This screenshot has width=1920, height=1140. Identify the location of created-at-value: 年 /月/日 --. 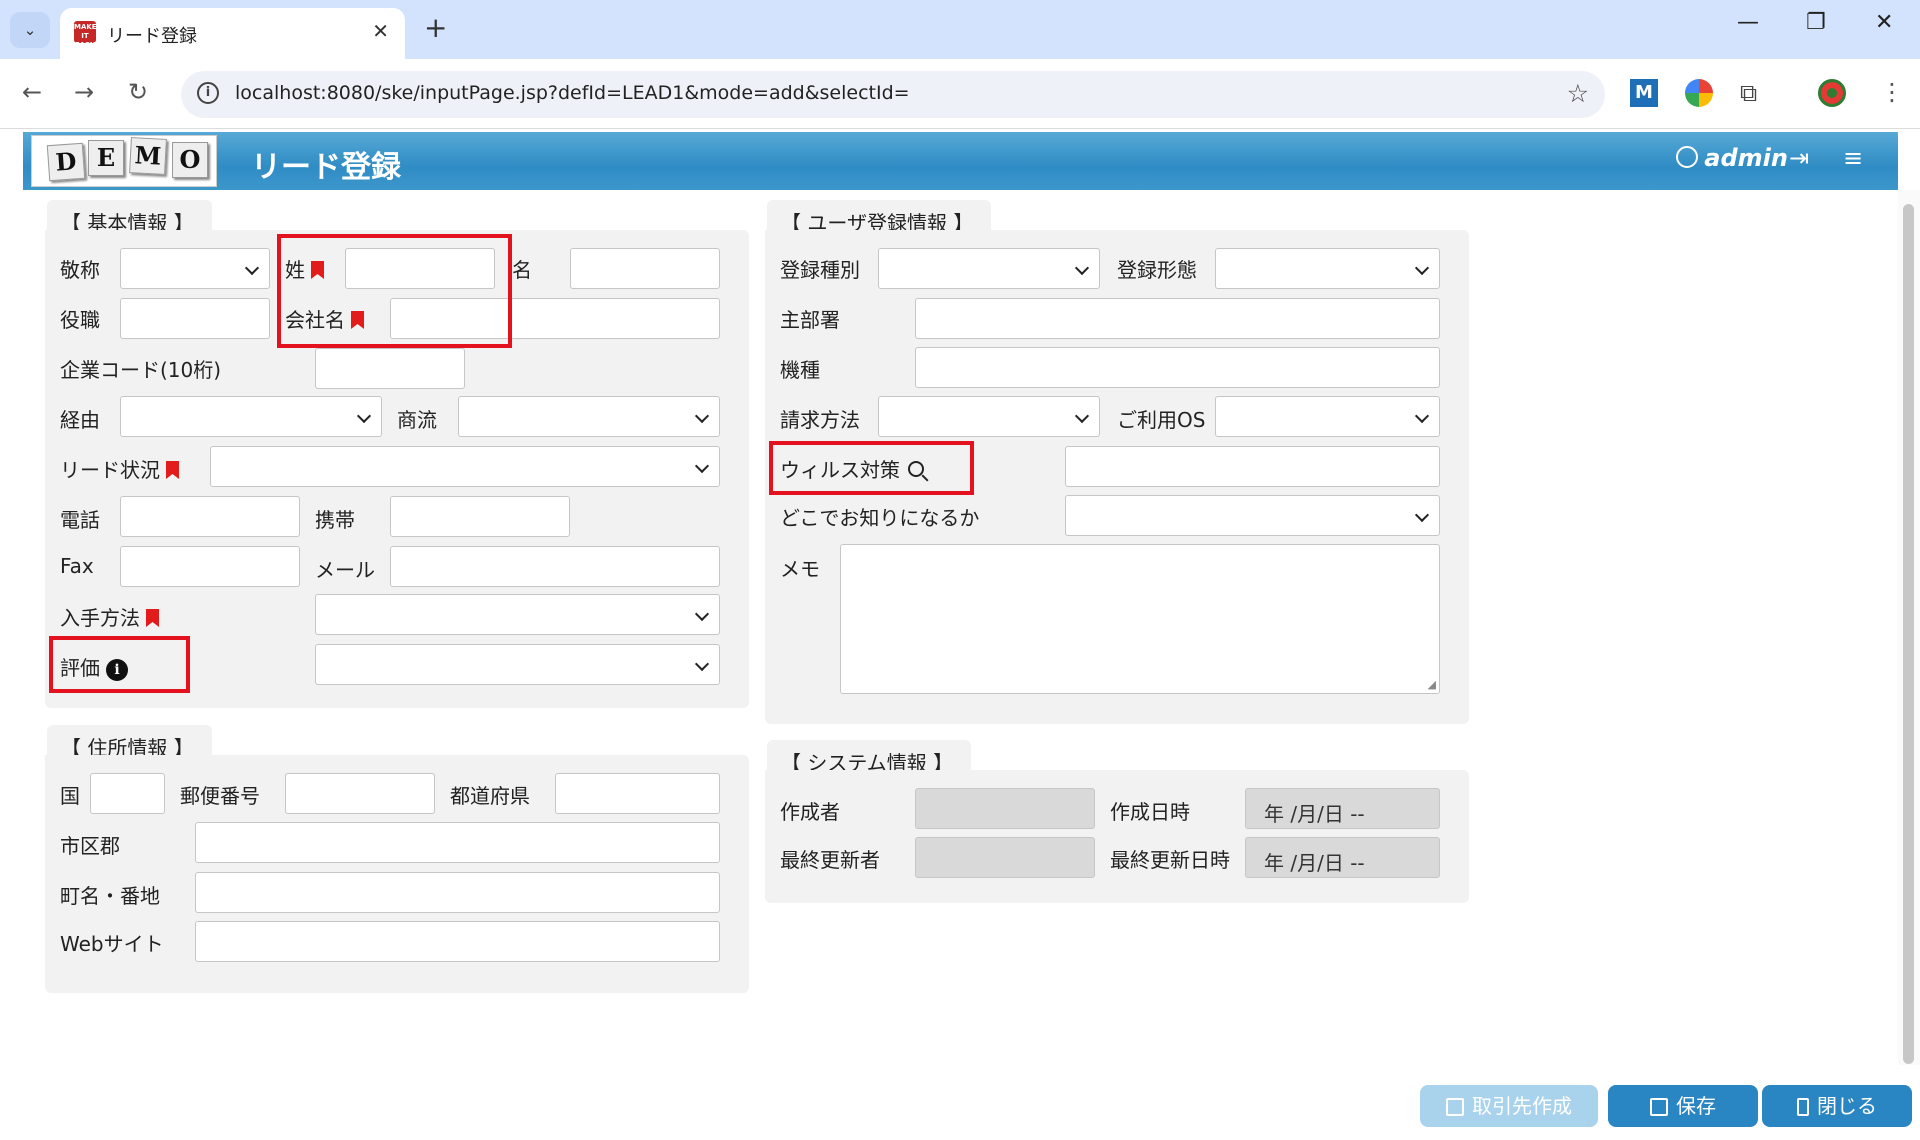
(1314, 814).